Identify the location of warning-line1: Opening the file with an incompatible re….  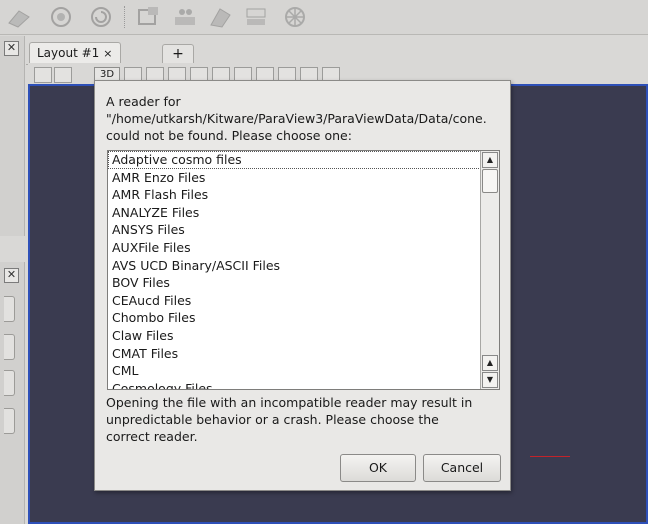
(289, 402).